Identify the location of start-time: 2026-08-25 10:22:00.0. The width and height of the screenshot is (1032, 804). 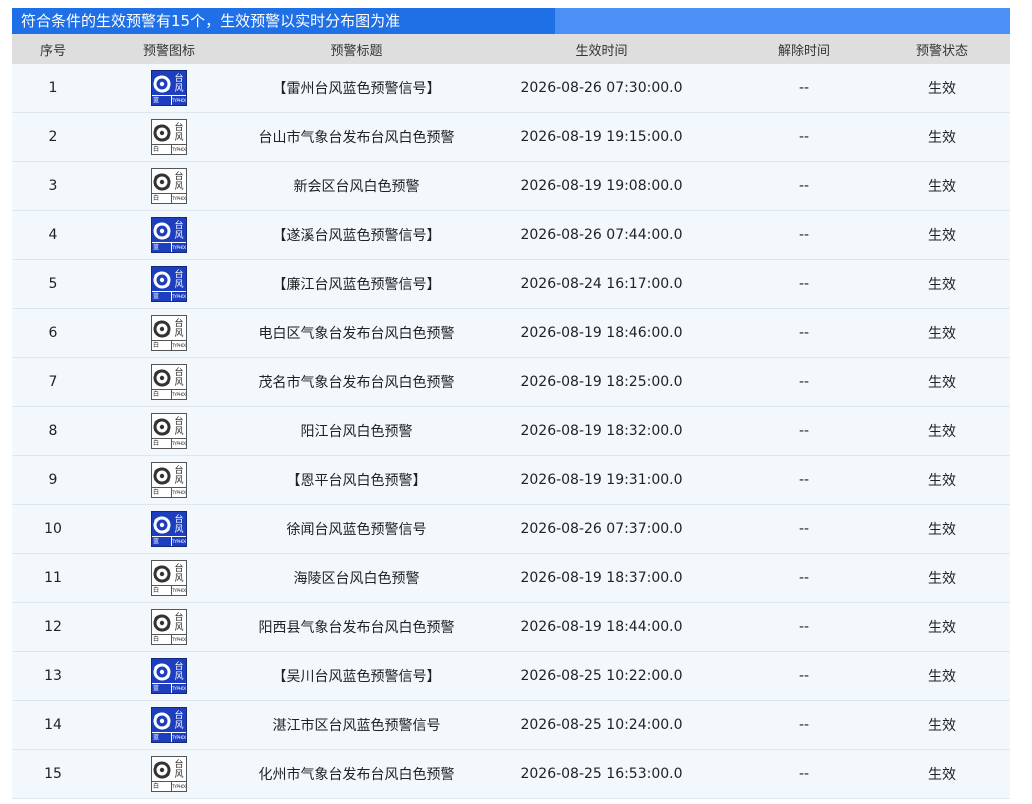
(601, 676).